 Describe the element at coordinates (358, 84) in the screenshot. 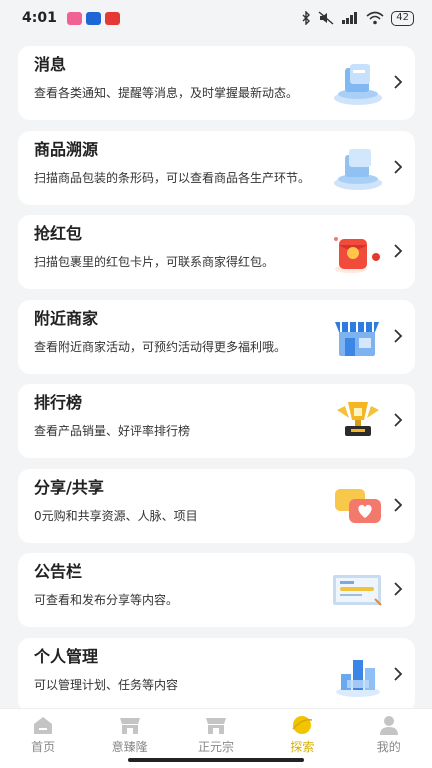

I see `message-stack-icon` at that location.